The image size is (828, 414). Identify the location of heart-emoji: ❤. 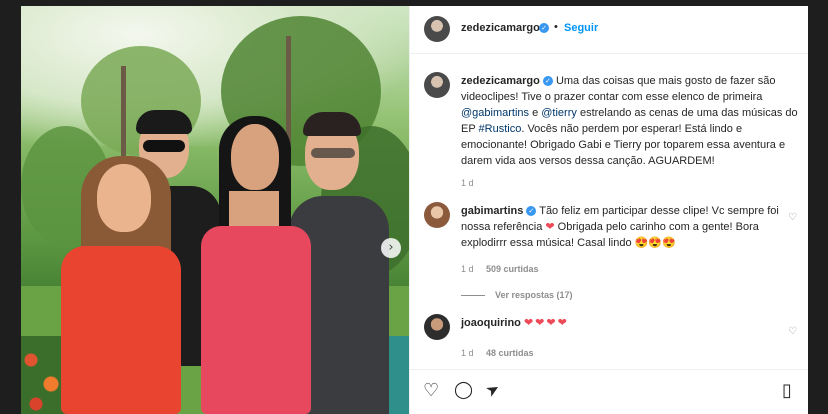
(550, 227).